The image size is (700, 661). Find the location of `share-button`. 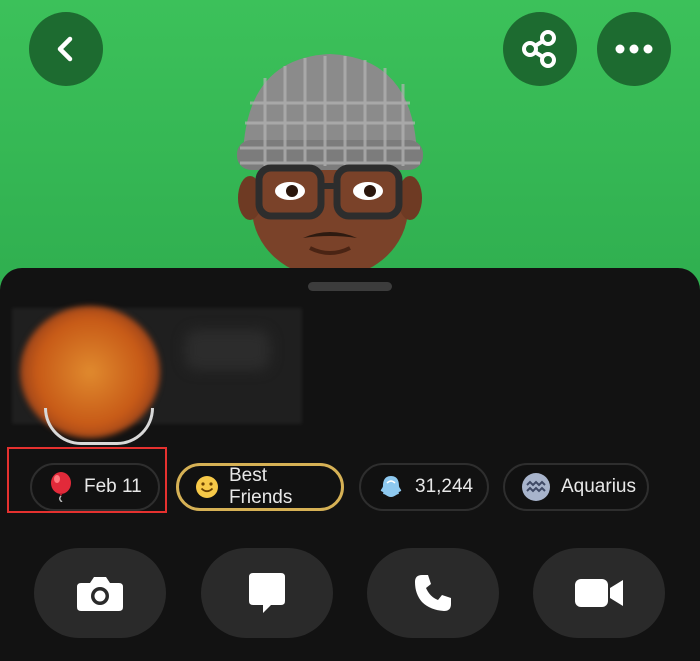

share-button is located at coordinates (540, 49).